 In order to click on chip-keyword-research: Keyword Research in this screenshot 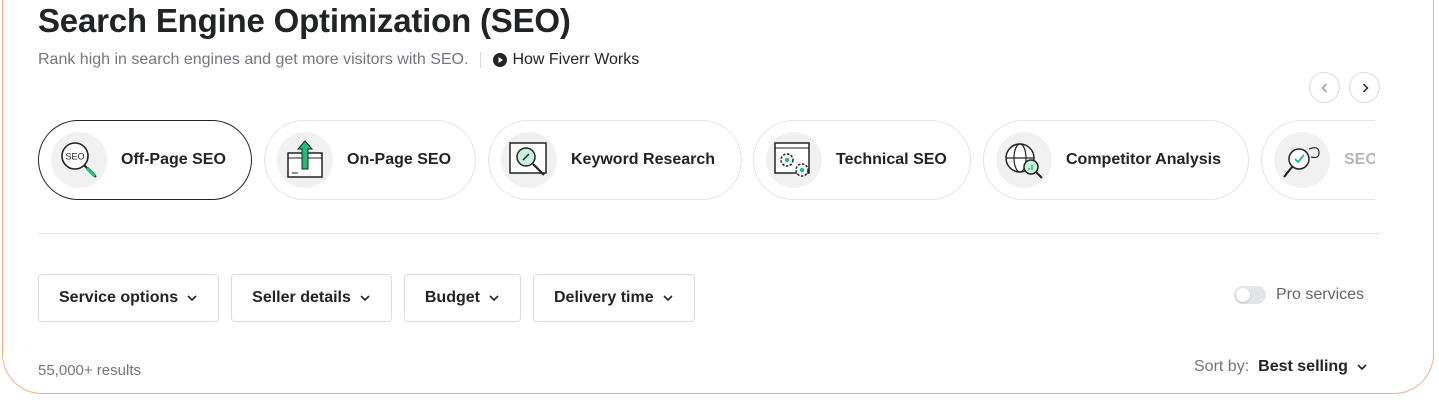, I will do `click(615, 160)`.